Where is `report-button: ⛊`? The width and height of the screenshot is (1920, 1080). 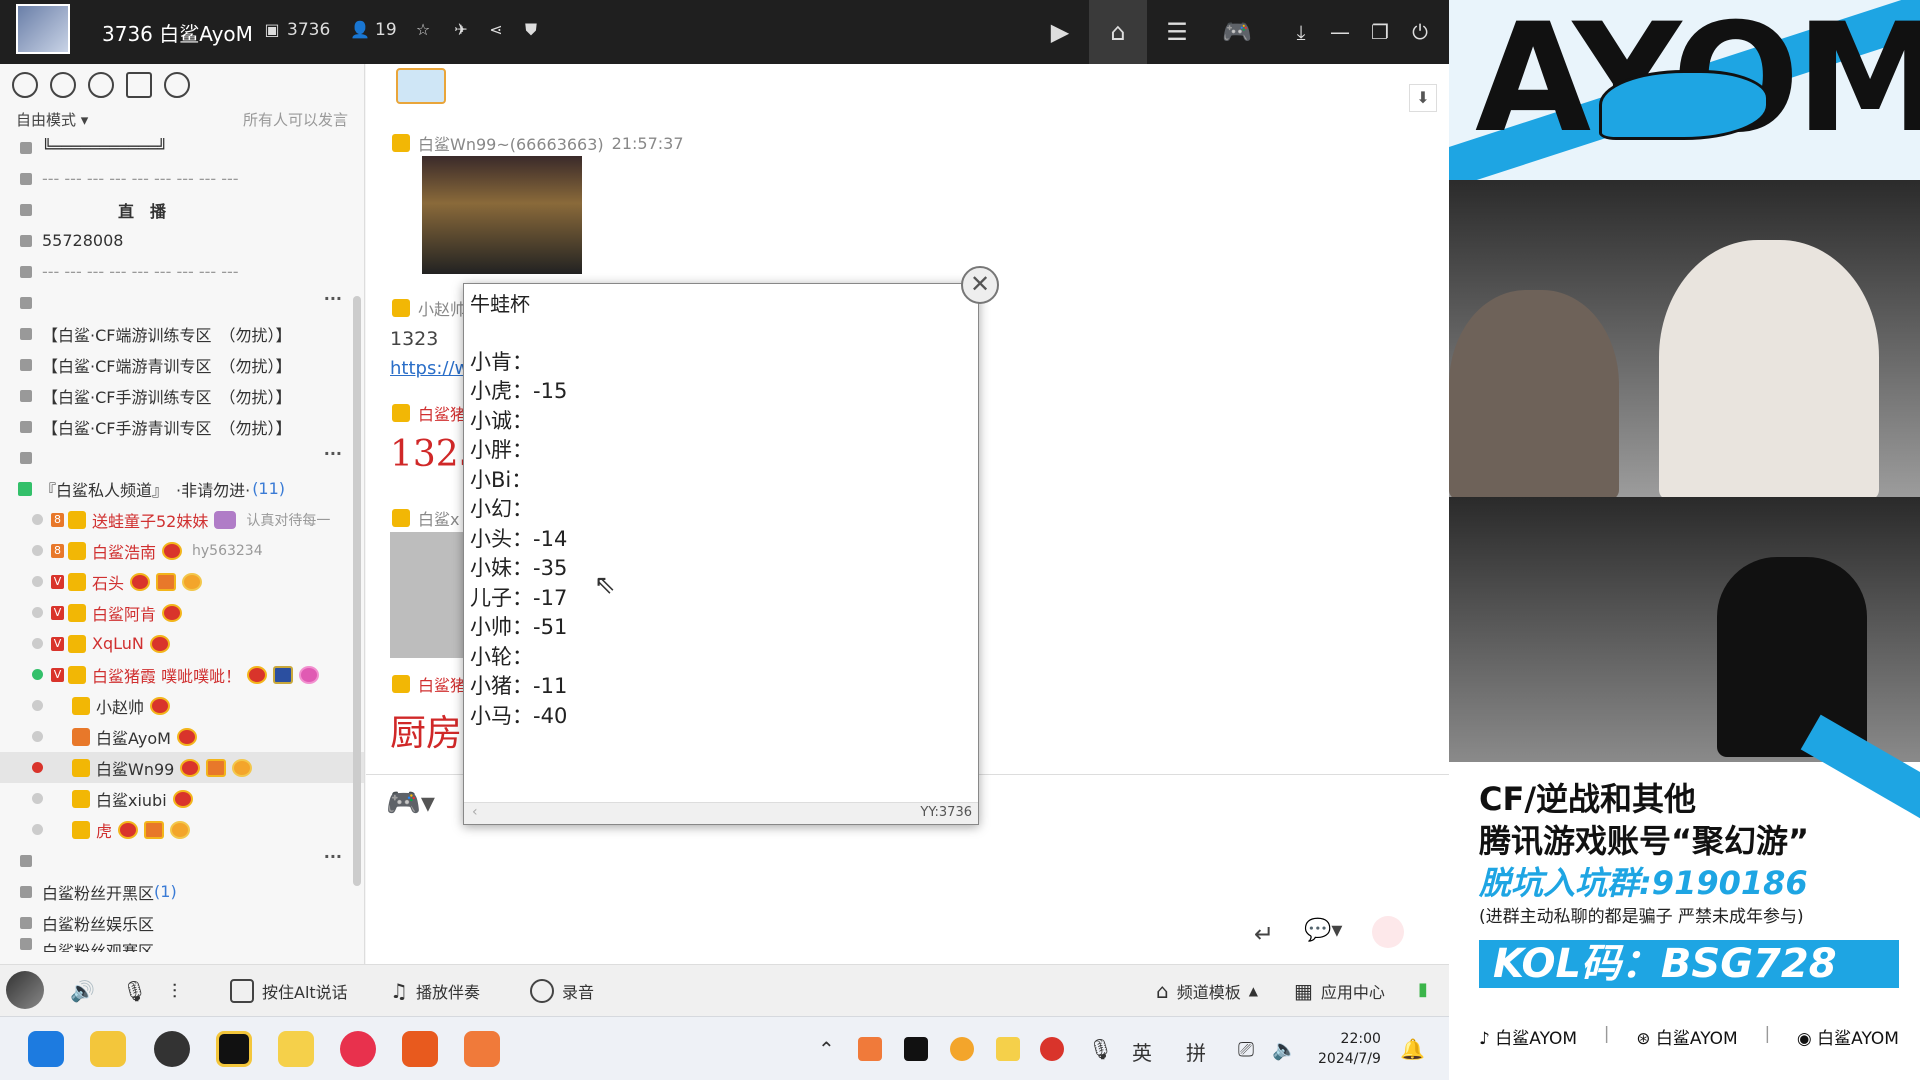 report-button: ⛊ is located at coordinates (531, 30).